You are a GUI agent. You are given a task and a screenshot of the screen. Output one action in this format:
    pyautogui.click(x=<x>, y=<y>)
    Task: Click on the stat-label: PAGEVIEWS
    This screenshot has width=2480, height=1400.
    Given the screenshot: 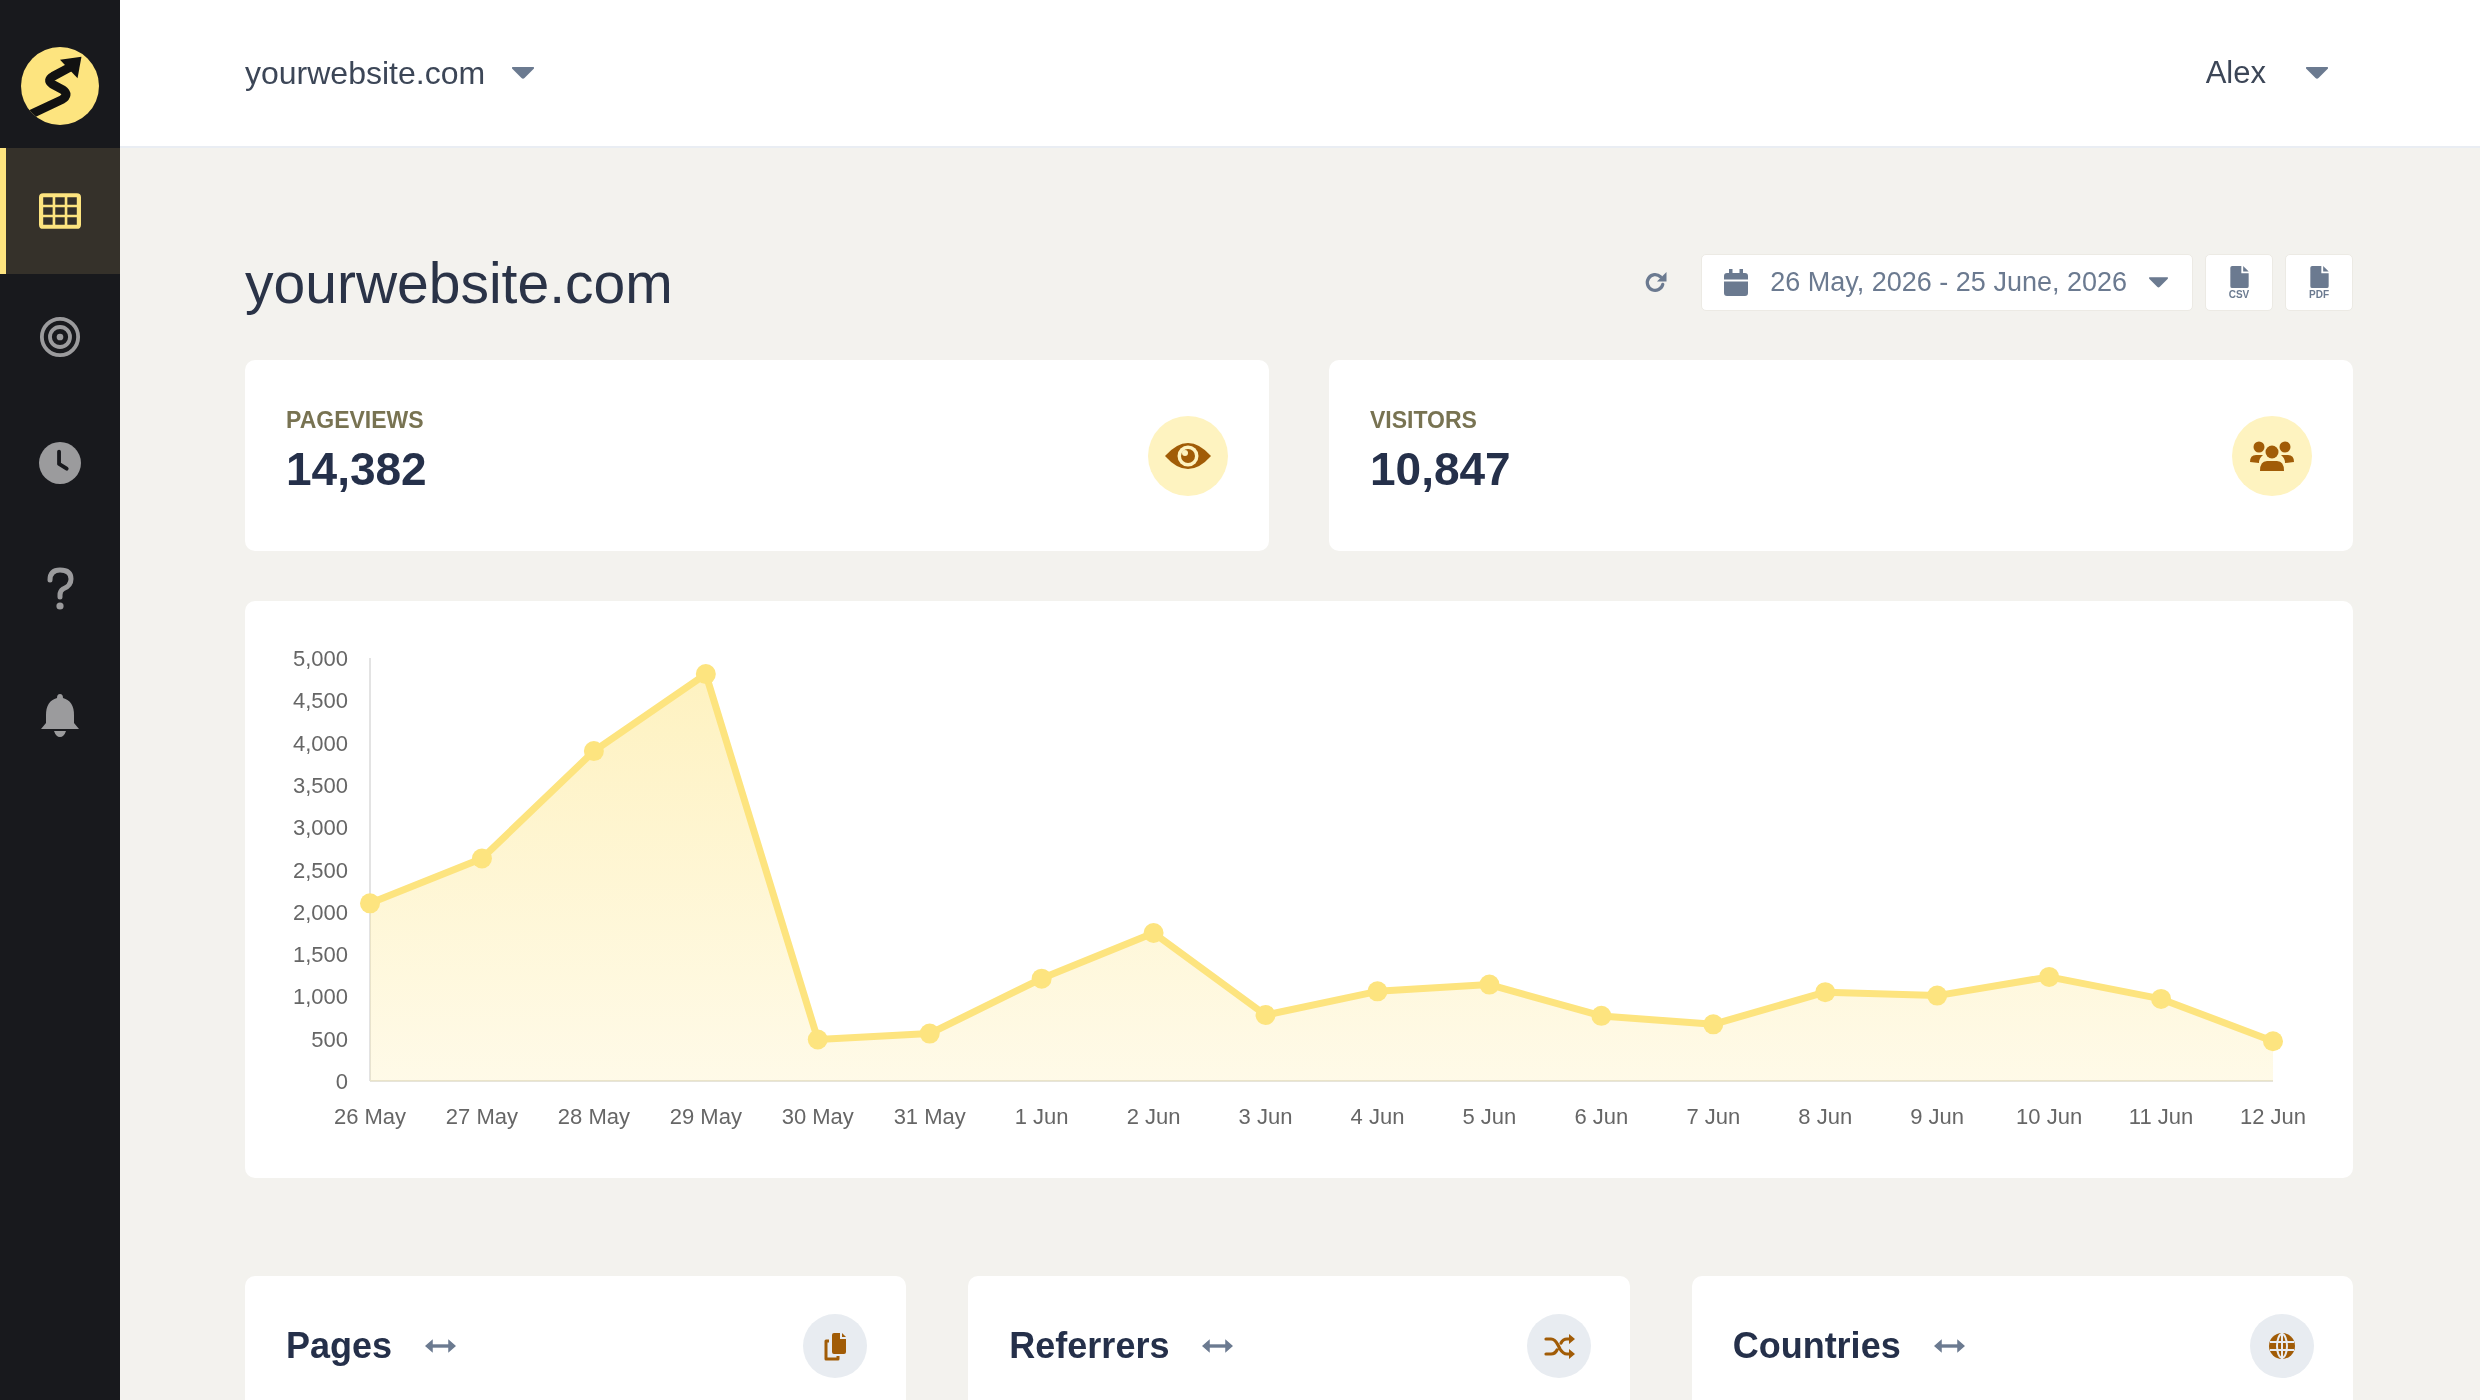 What is the action you would take?
    pyautogui.click(x=355, y=420)
    